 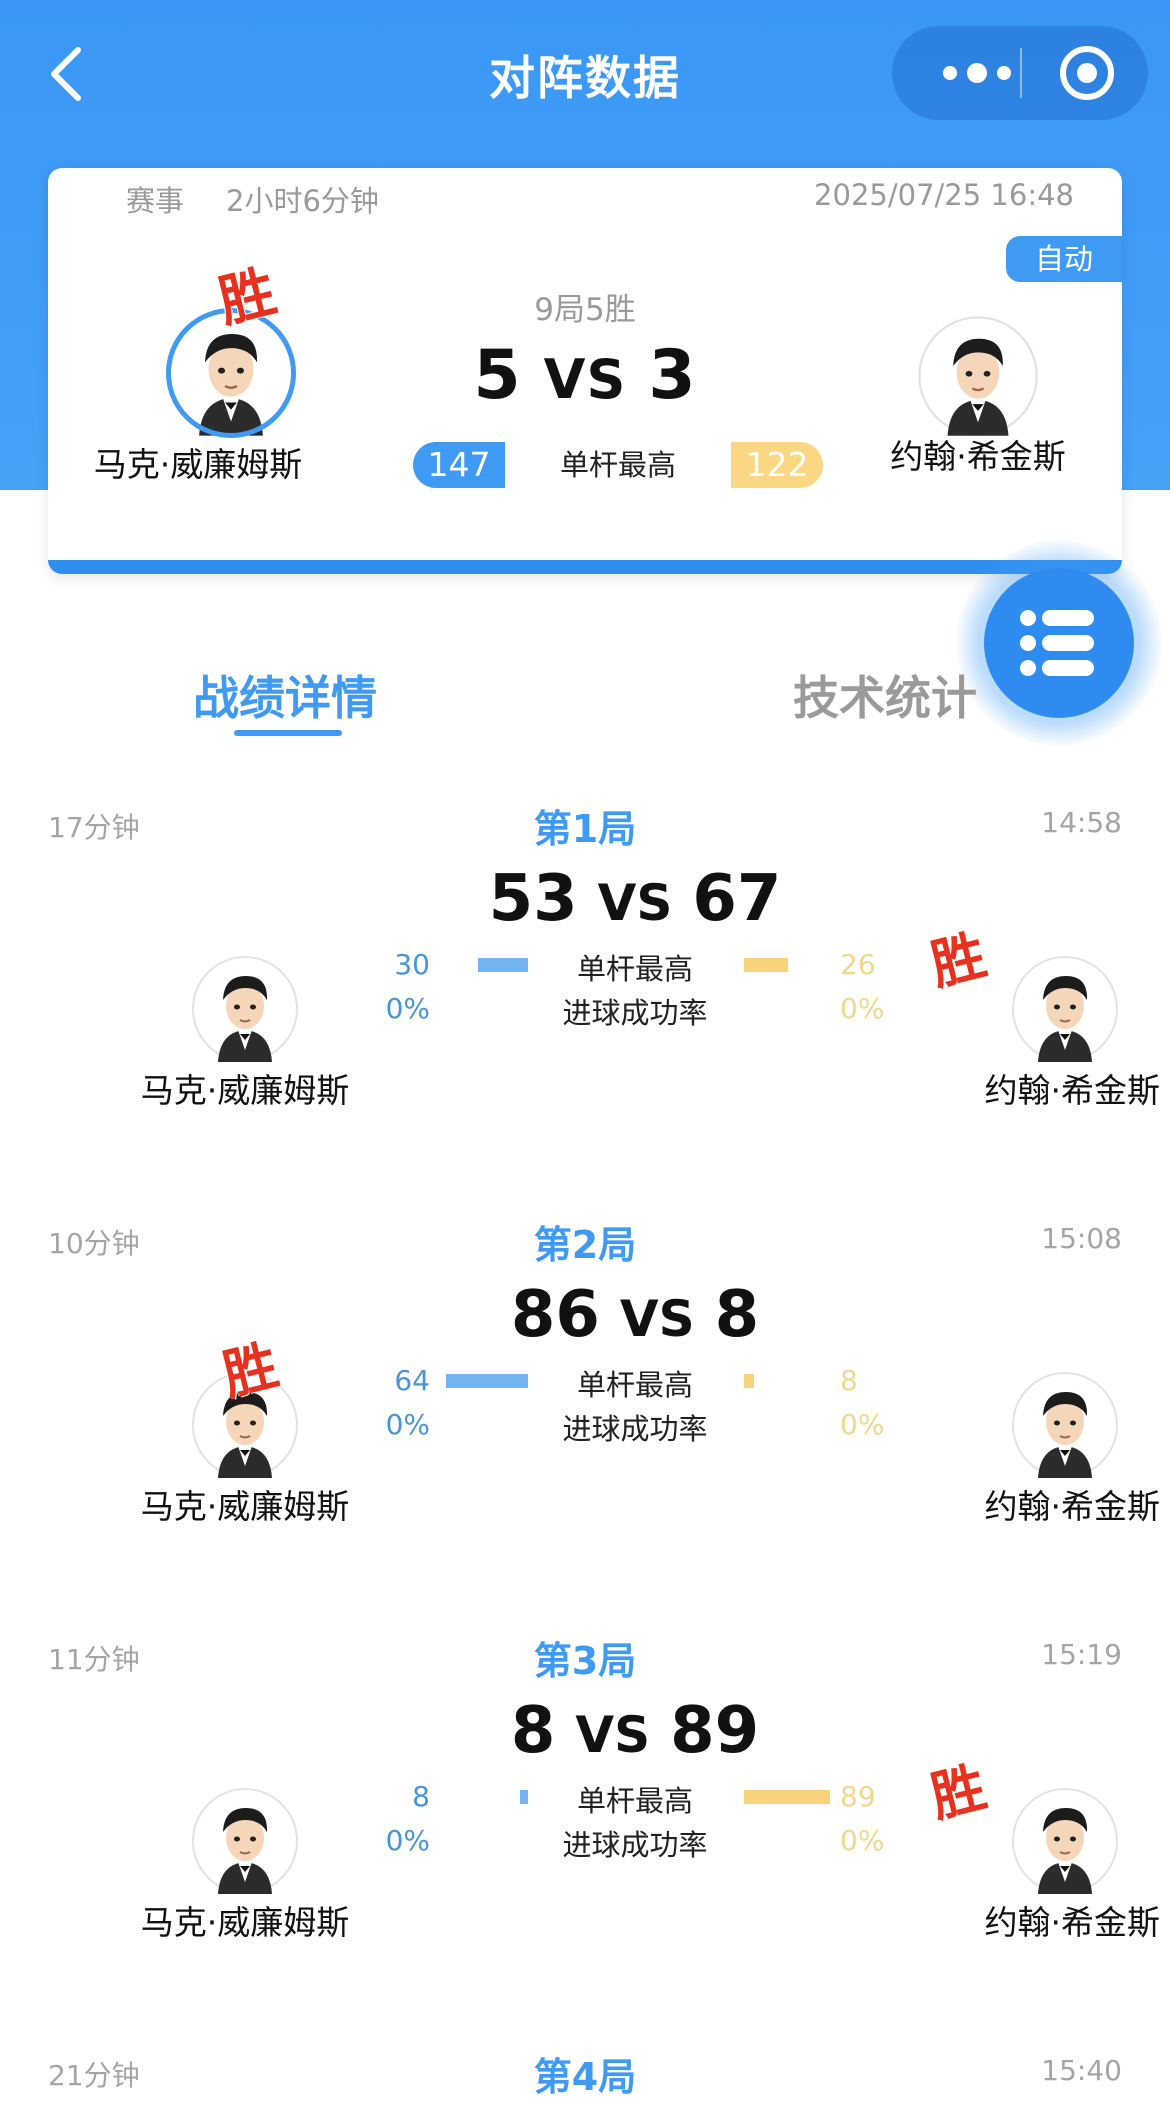 I want to click on frame-card: 21分钟 第4局 15:40, so click(x=585, y=2090).